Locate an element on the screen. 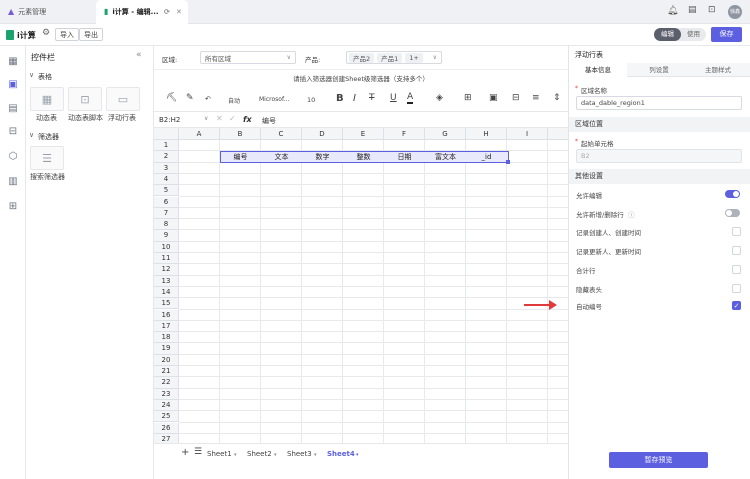 Image resolution: width=750 pixels, height=479 pixels. column-header: A is located at coordinates (199, 134).